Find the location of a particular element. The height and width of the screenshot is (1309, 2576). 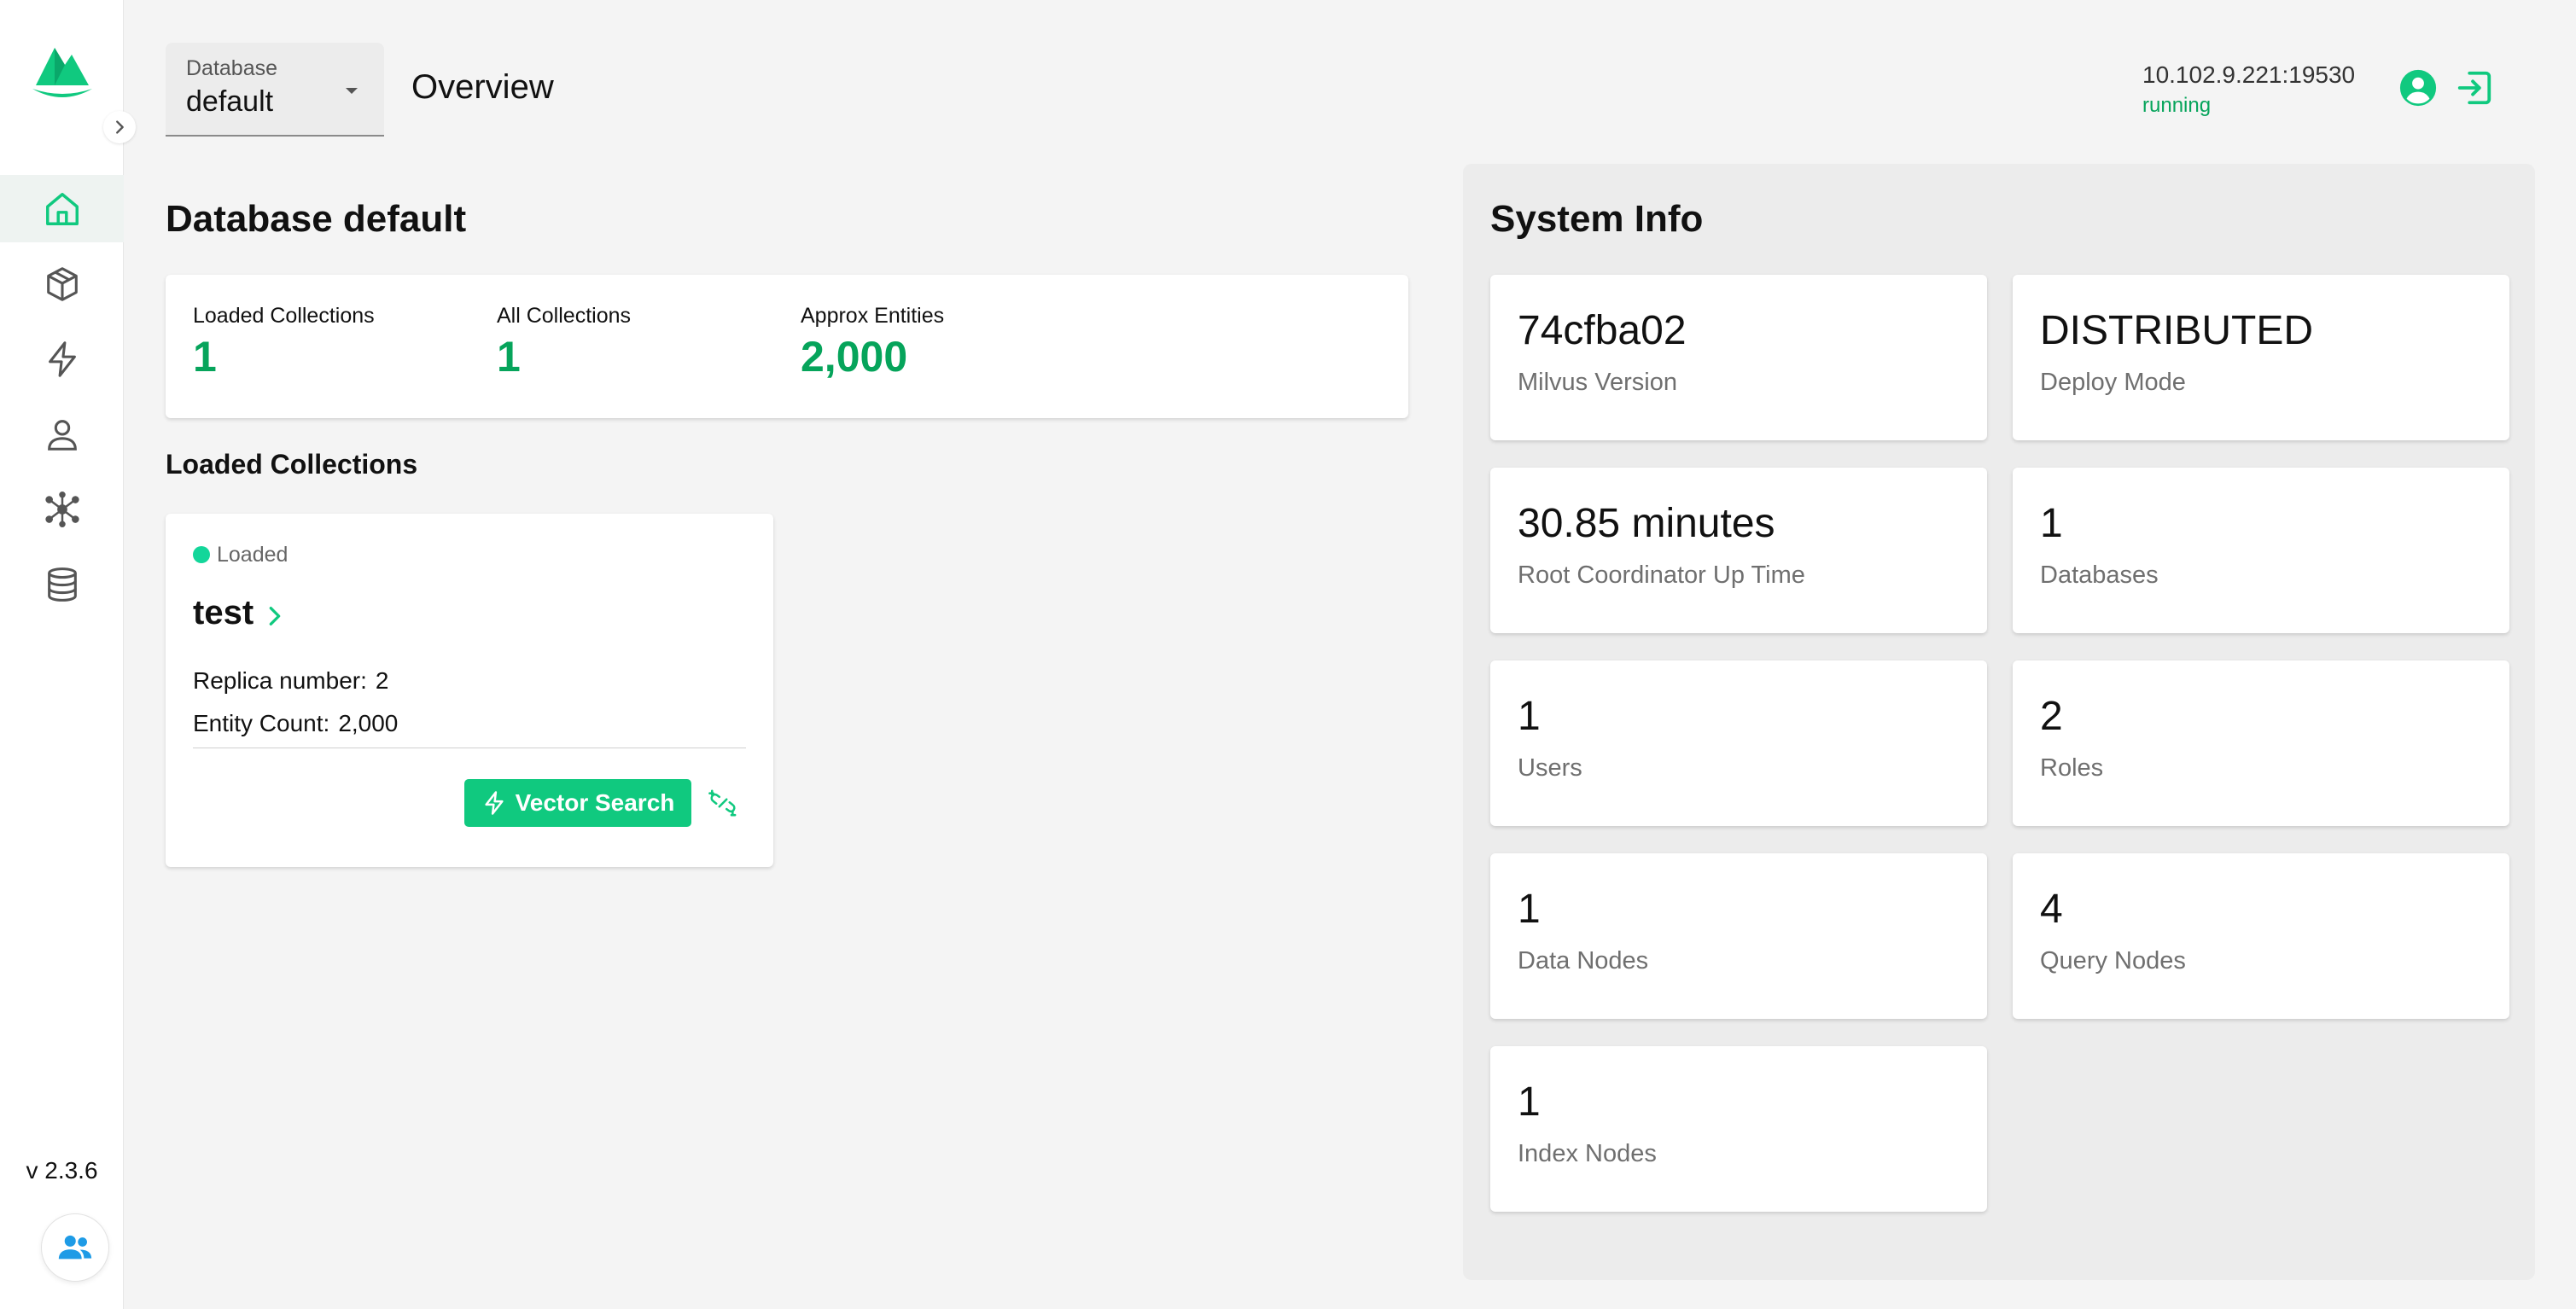

entity-count-label: Entity Count: is located at coordinates (261, 723).